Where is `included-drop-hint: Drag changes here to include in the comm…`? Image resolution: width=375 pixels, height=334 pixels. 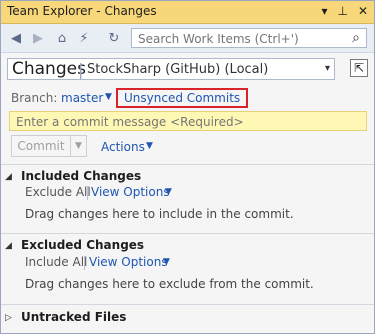 included-drop-hint: Drag changes here to include in the comm… is located at coordinates (159, 214).